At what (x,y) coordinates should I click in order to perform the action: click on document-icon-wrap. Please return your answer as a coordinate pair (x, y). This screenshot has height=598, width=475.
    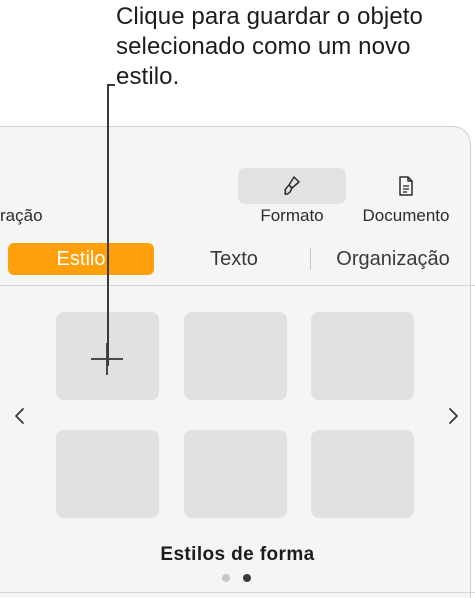
    Looking at the image, I should click on (406, 186).